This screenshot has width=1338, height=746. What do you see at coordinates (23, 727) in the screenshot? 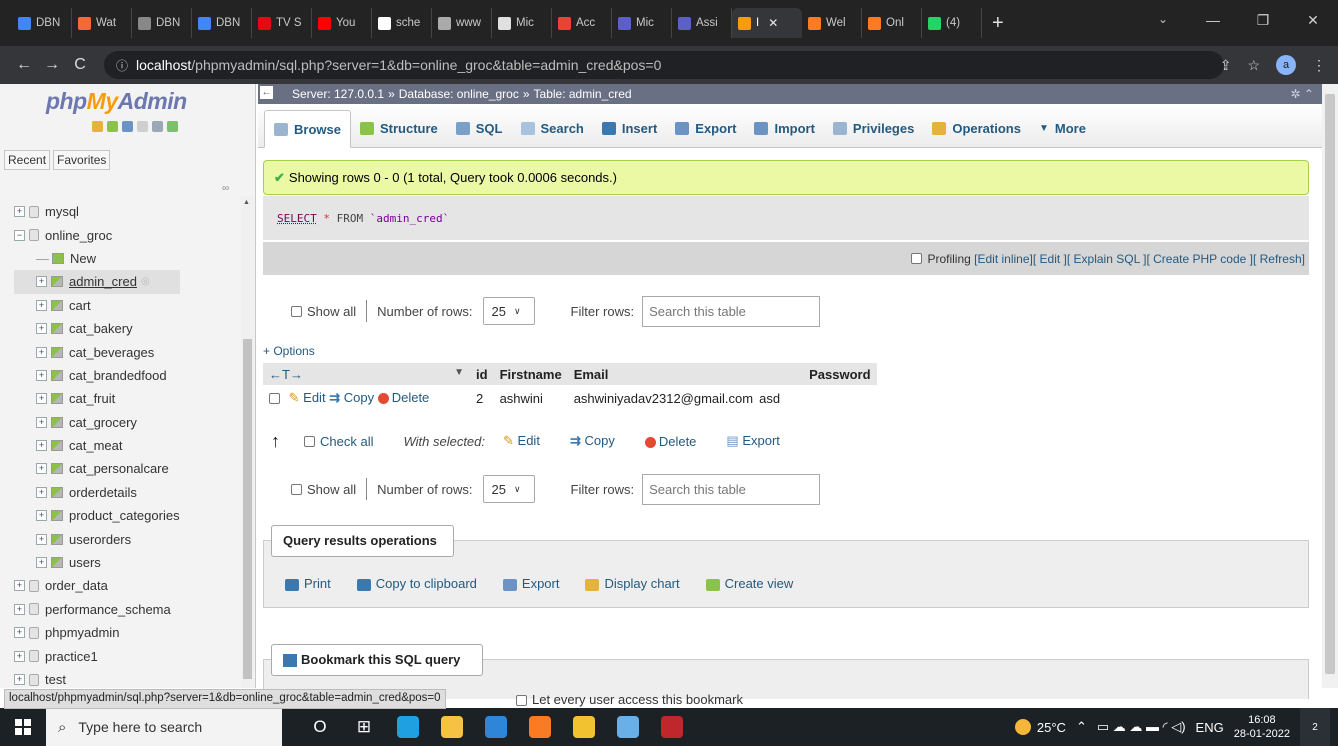
I see `windows-start-button` at bounding box center [23, 727].